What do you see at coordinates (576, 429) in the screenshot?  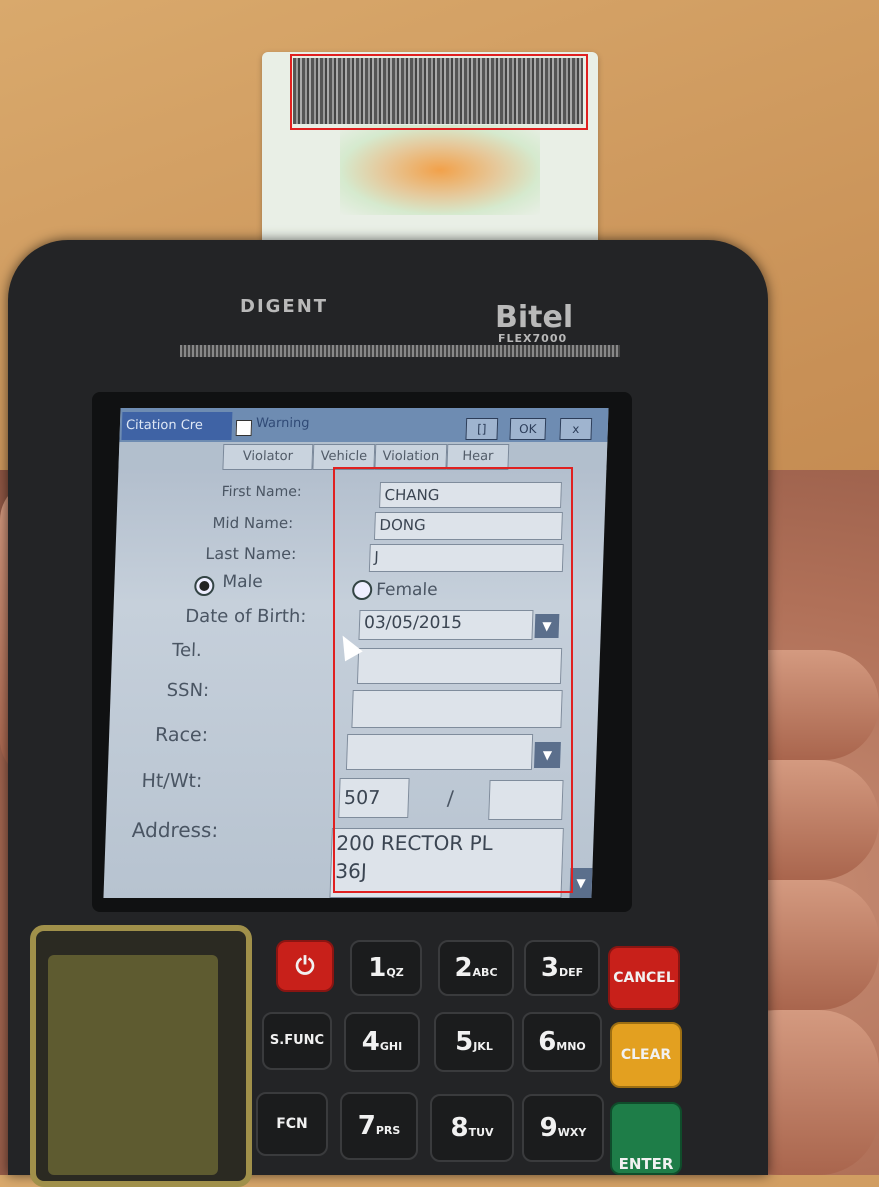 I see `close-button: x` at bounding box center [576, 429].